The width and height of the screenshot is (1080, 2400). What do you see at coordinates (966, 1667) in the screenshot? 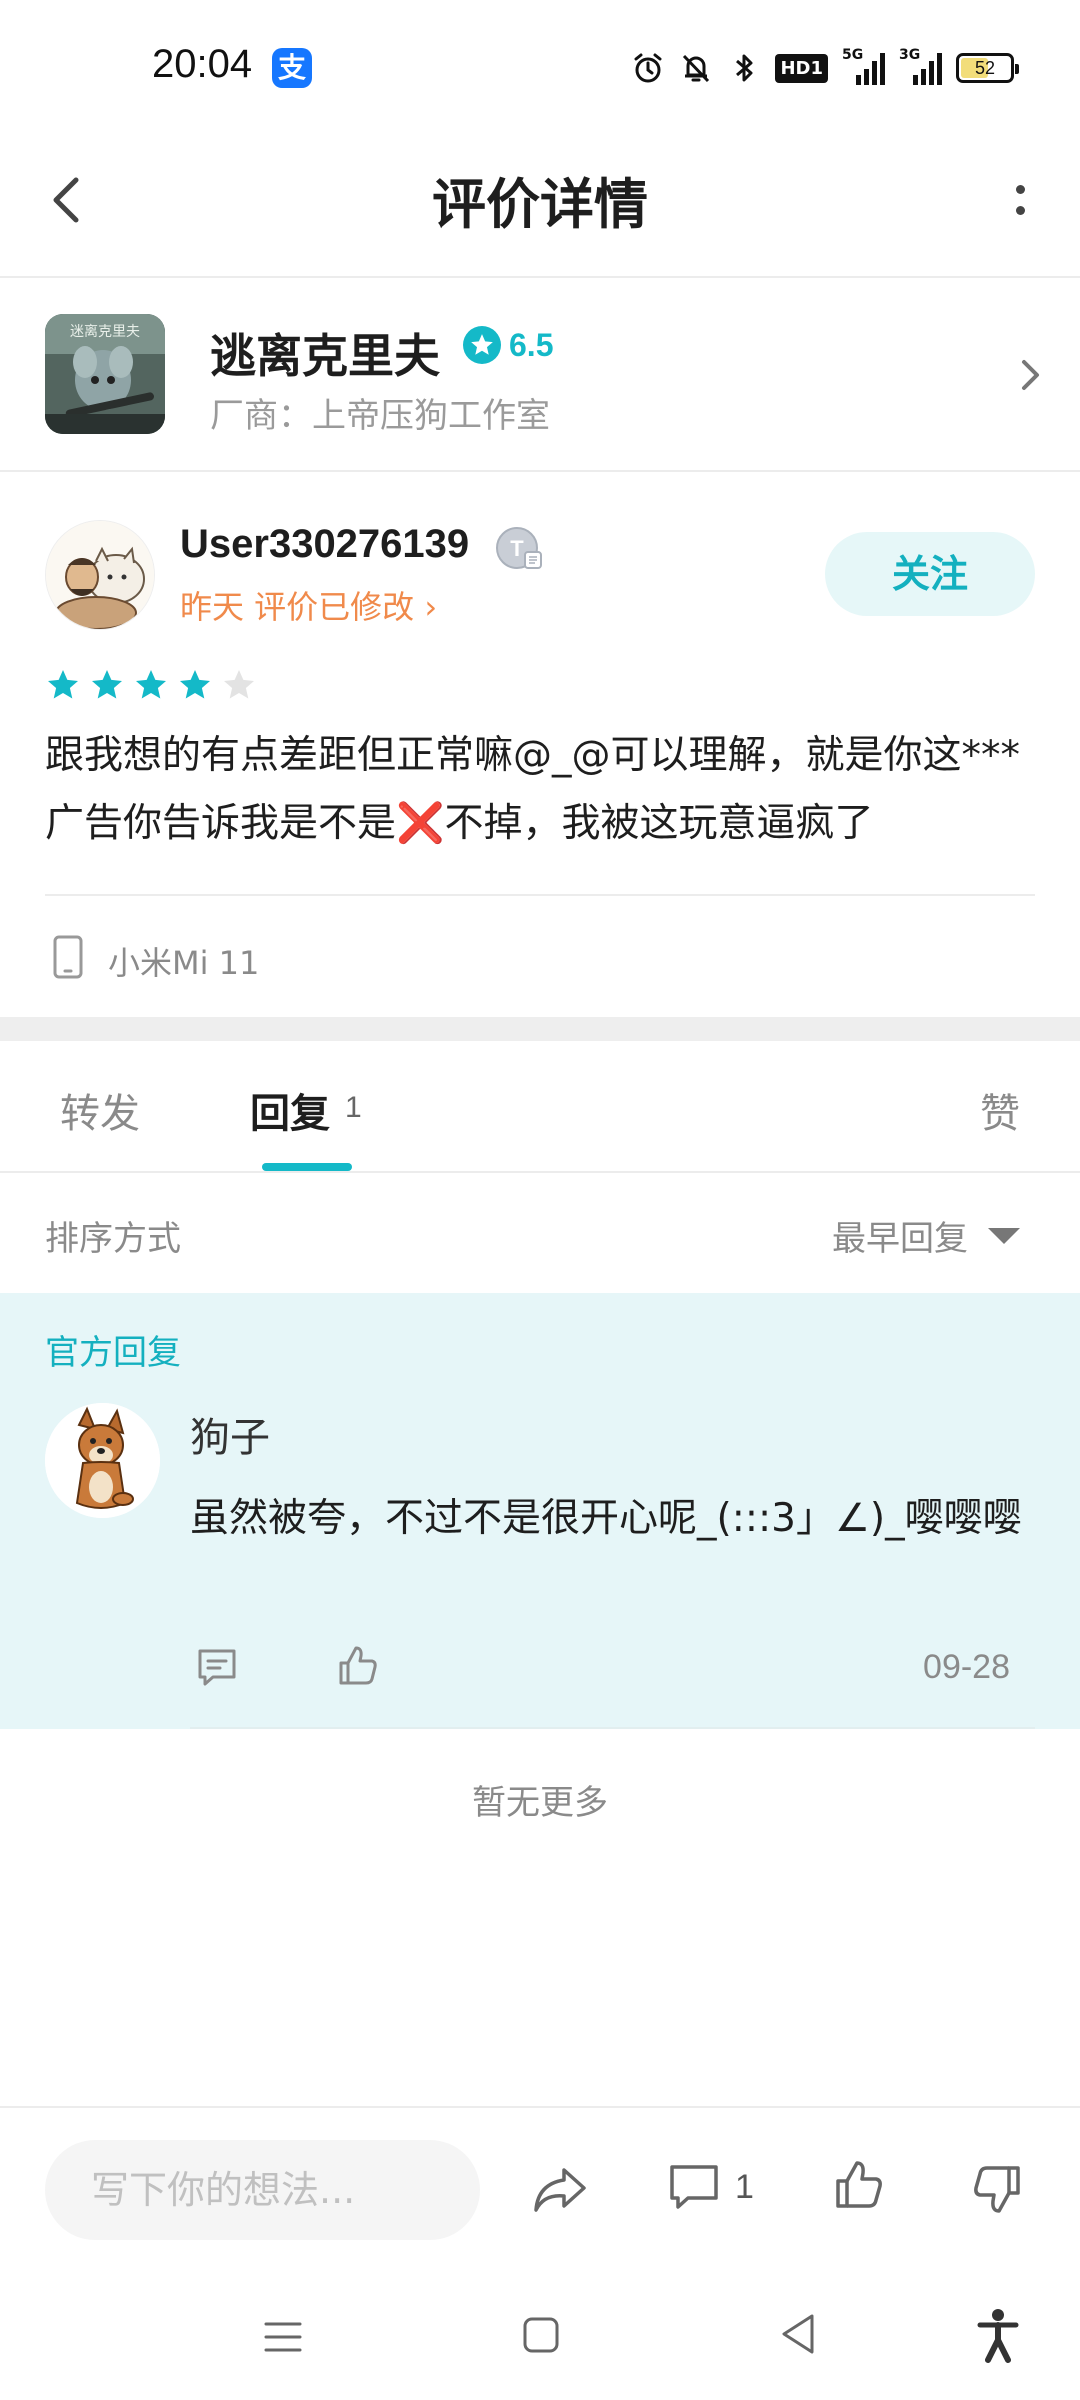
I see `reply-date: 09-28` at bounding box center [966, 1667].